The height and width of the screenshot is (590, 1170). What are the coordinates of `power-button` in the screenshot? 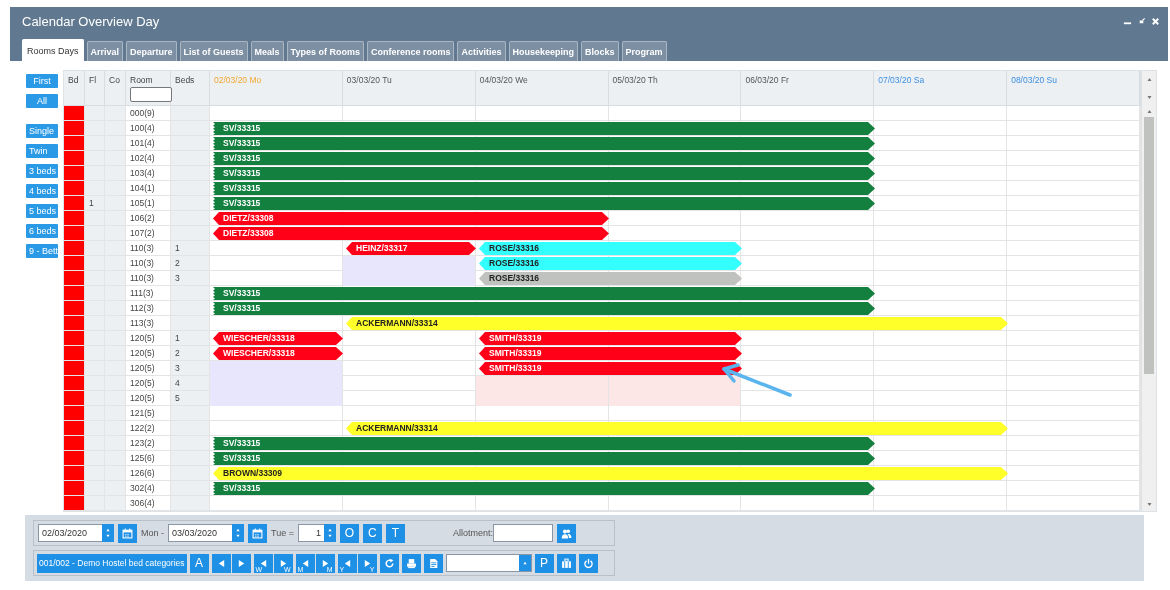 It's located at (588, 563).